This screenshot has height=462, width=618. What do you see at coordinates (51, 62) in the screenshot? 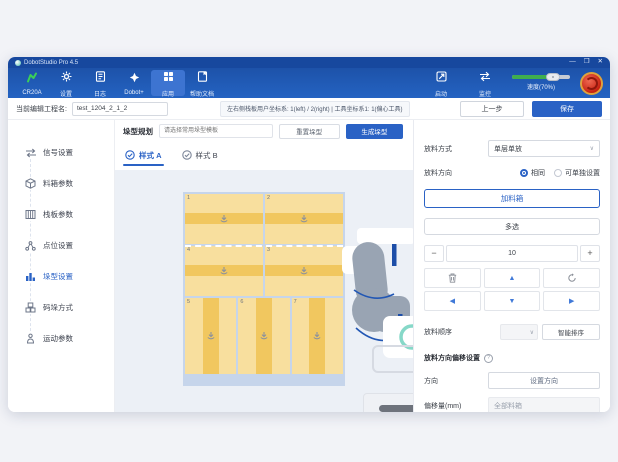
I see `window-title: DobotStudio Pro 4.5` at bounding box center [51, 62].